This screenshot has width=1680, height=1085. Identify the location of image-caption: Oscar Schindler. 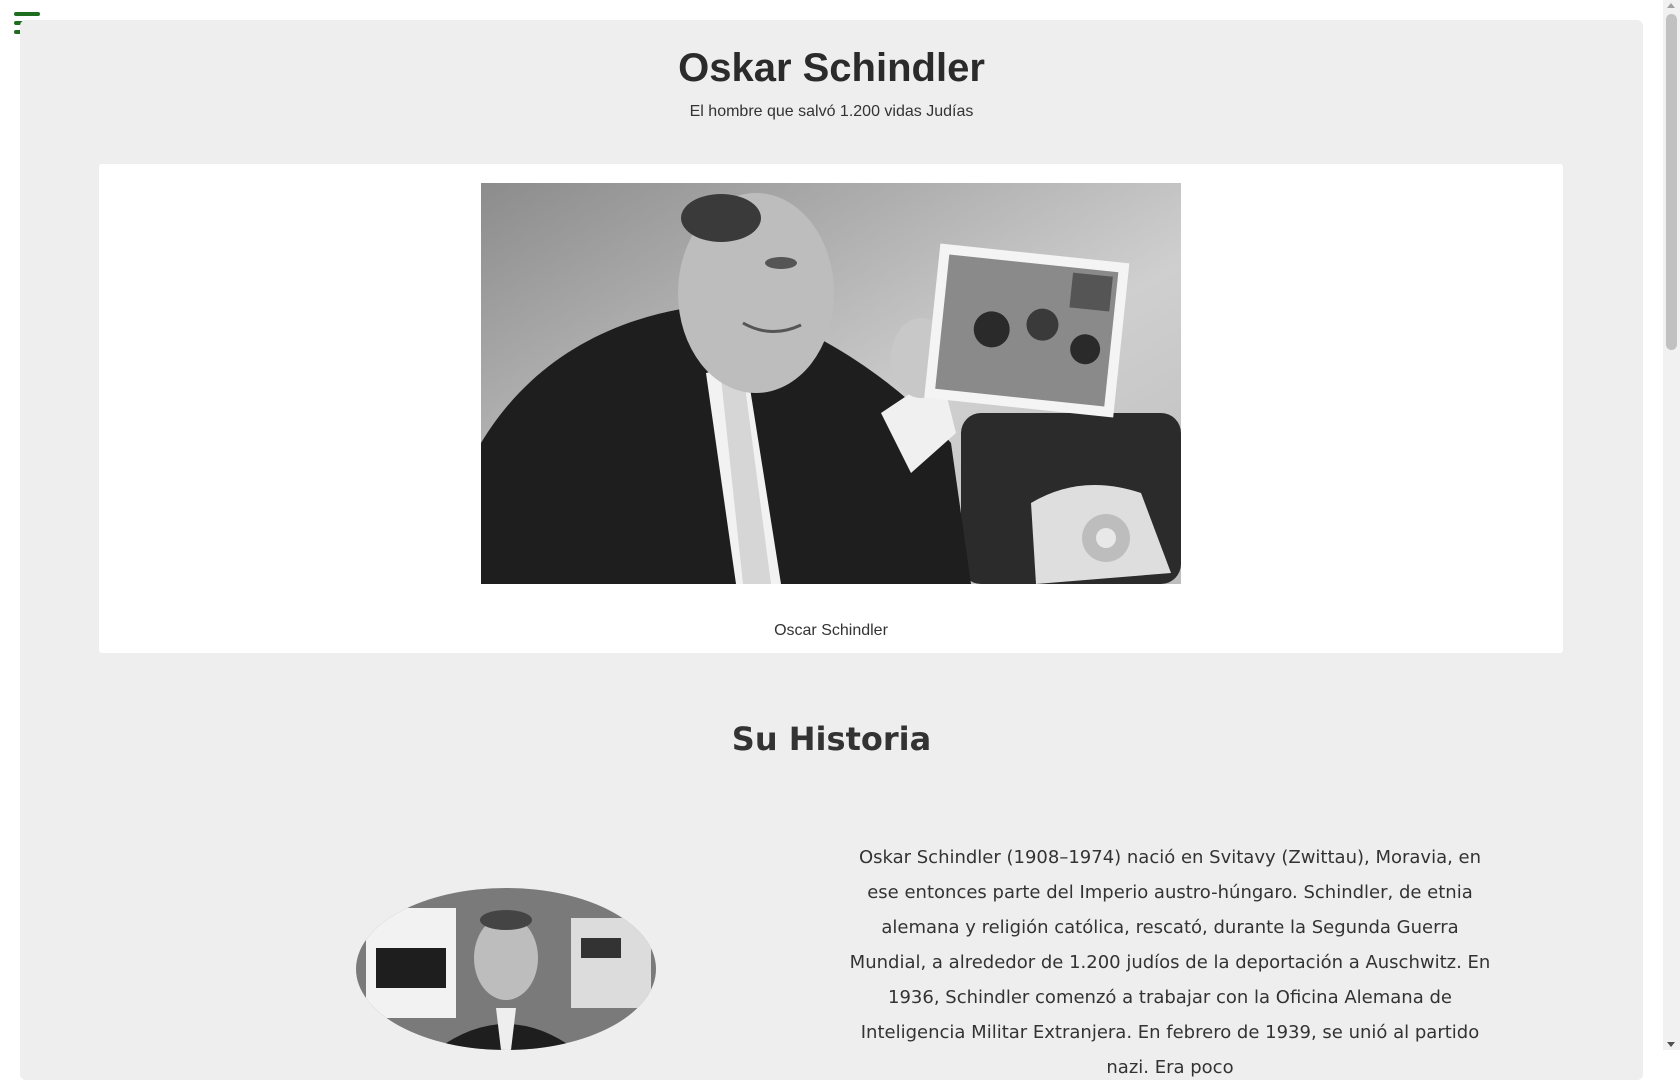
(831, 630).